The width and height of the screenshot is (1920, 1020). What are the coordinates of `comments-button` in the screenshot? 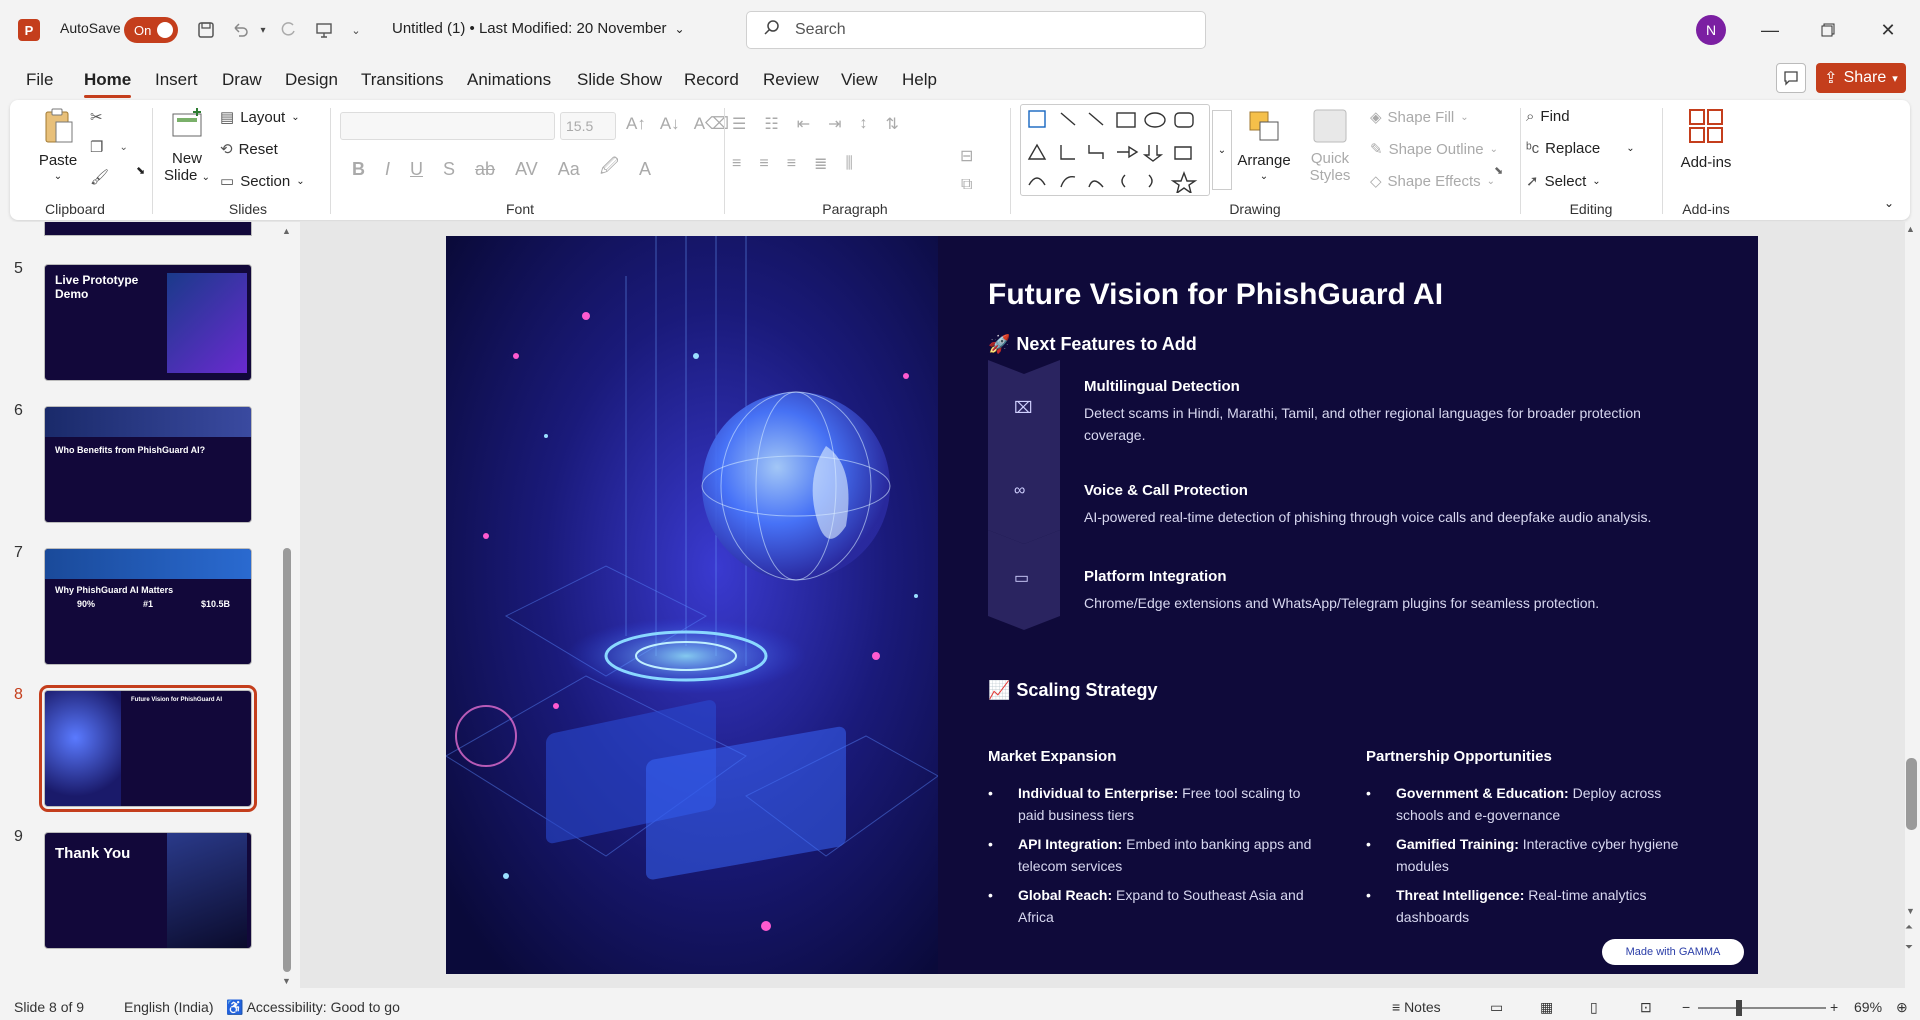 It's located at (1791, 78).